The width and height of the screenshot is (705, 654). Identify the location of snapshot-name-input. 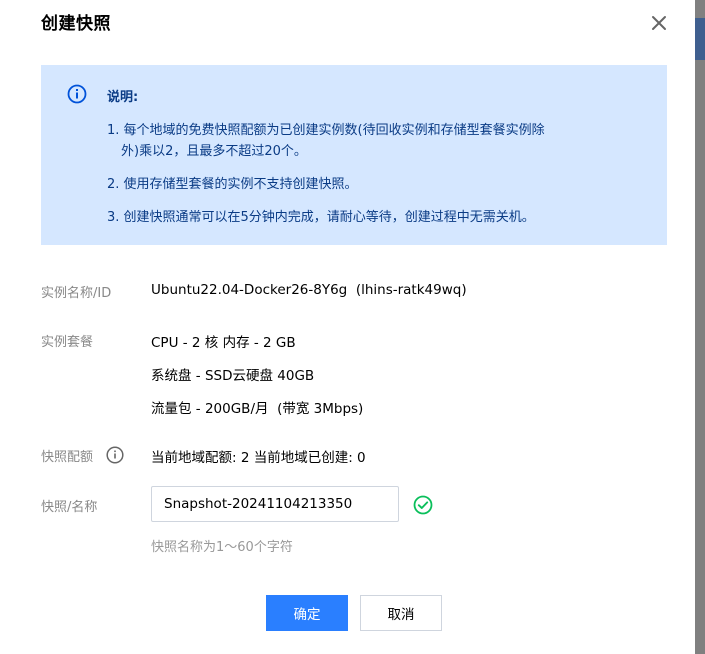
(275, 504).